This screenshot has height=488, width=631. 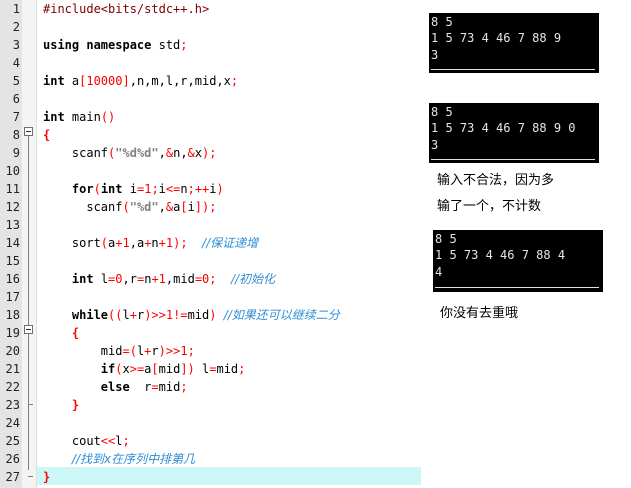 I want to click on line-number: 22, so click(x=12, y=387).